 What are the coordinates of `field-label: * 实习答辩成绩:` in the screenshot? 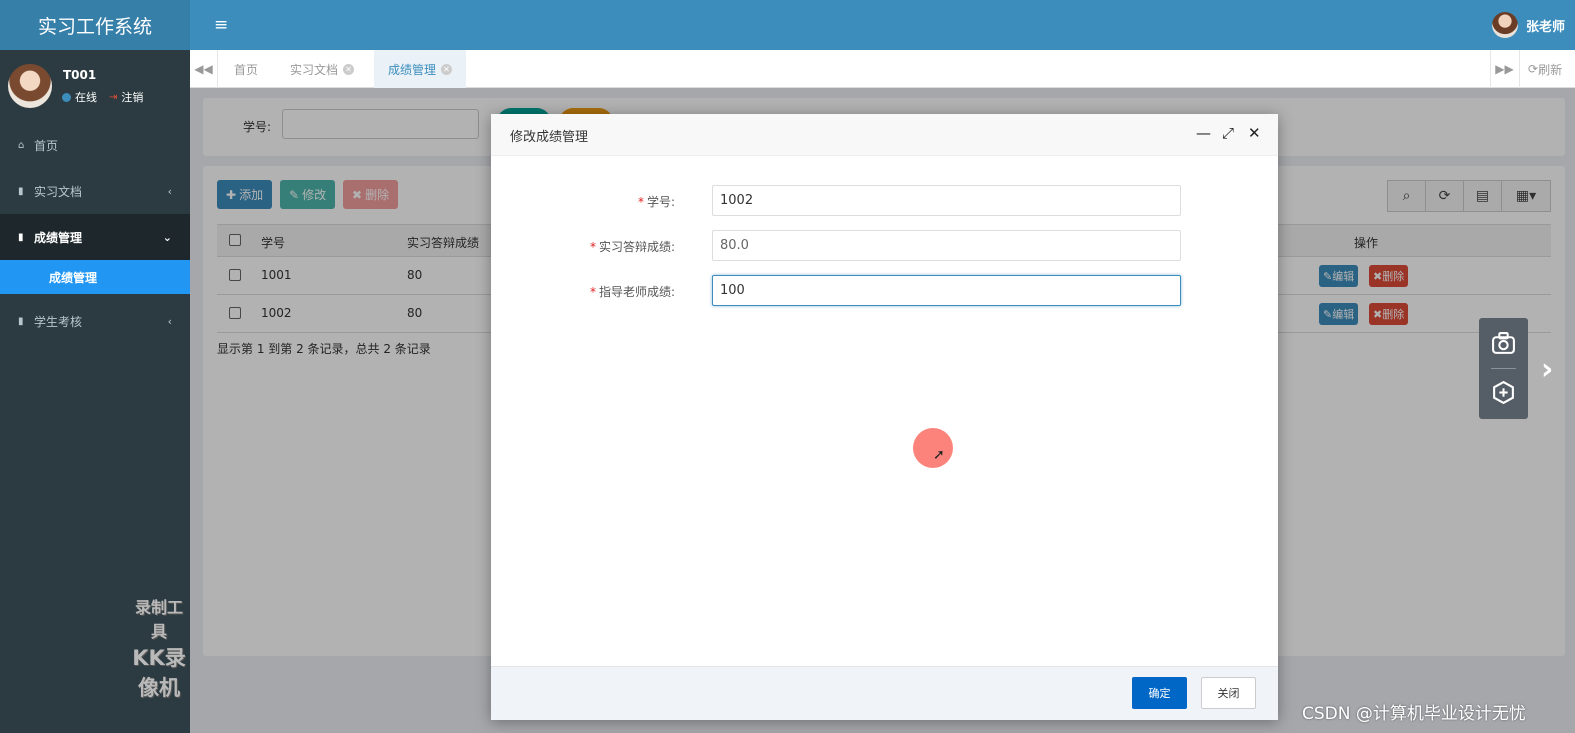 It's located at (632, 246).